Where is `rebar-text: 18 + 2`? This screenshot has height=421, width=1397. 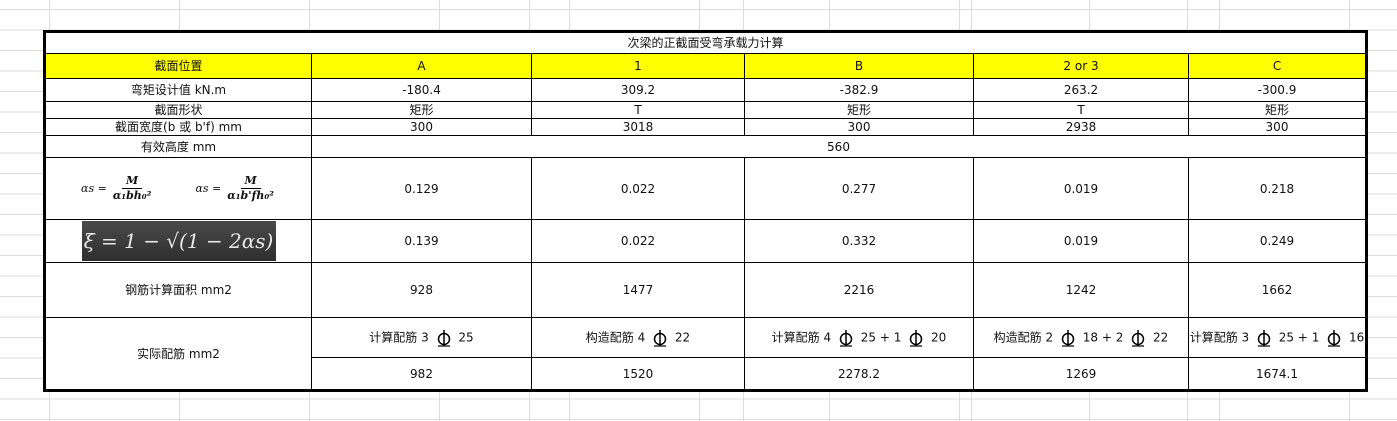 rebar-text: 18 + 2 is located at coordinates (1103, 337).